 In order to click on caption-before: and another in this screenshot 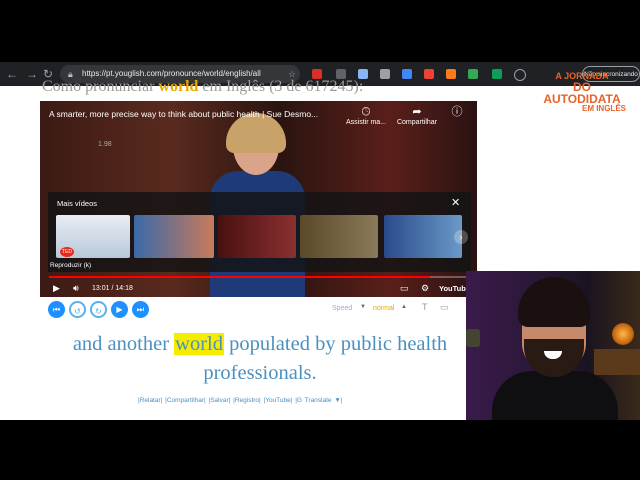, I will do `click(121, 344)`.